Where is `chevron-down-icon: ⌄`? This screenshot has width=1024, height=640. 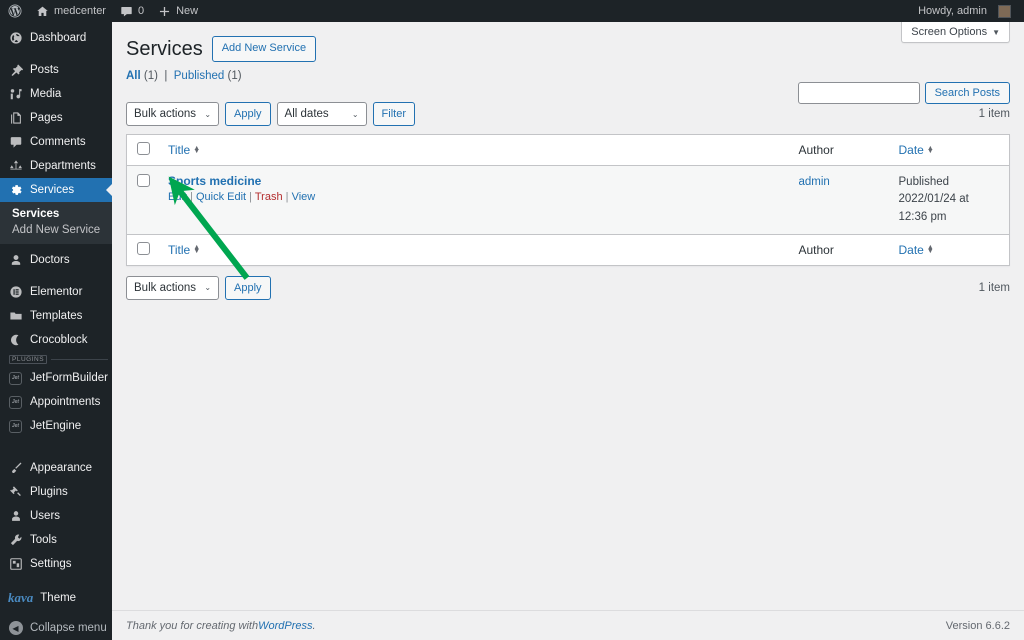 chevron-down-icon: ⌄ is located at coordinates (355, 114).